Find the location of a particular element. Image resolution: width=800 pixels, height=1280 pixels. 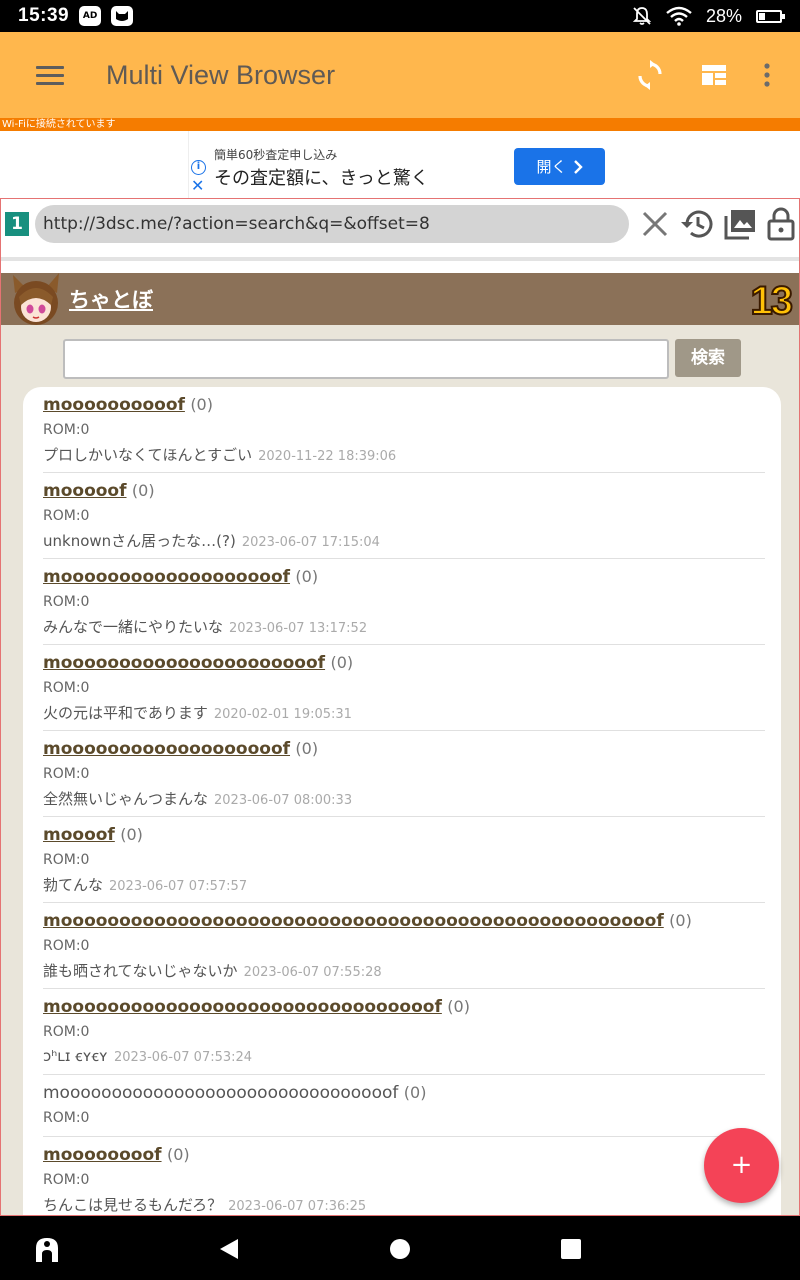

search-input is located at coordinates (366, 359).